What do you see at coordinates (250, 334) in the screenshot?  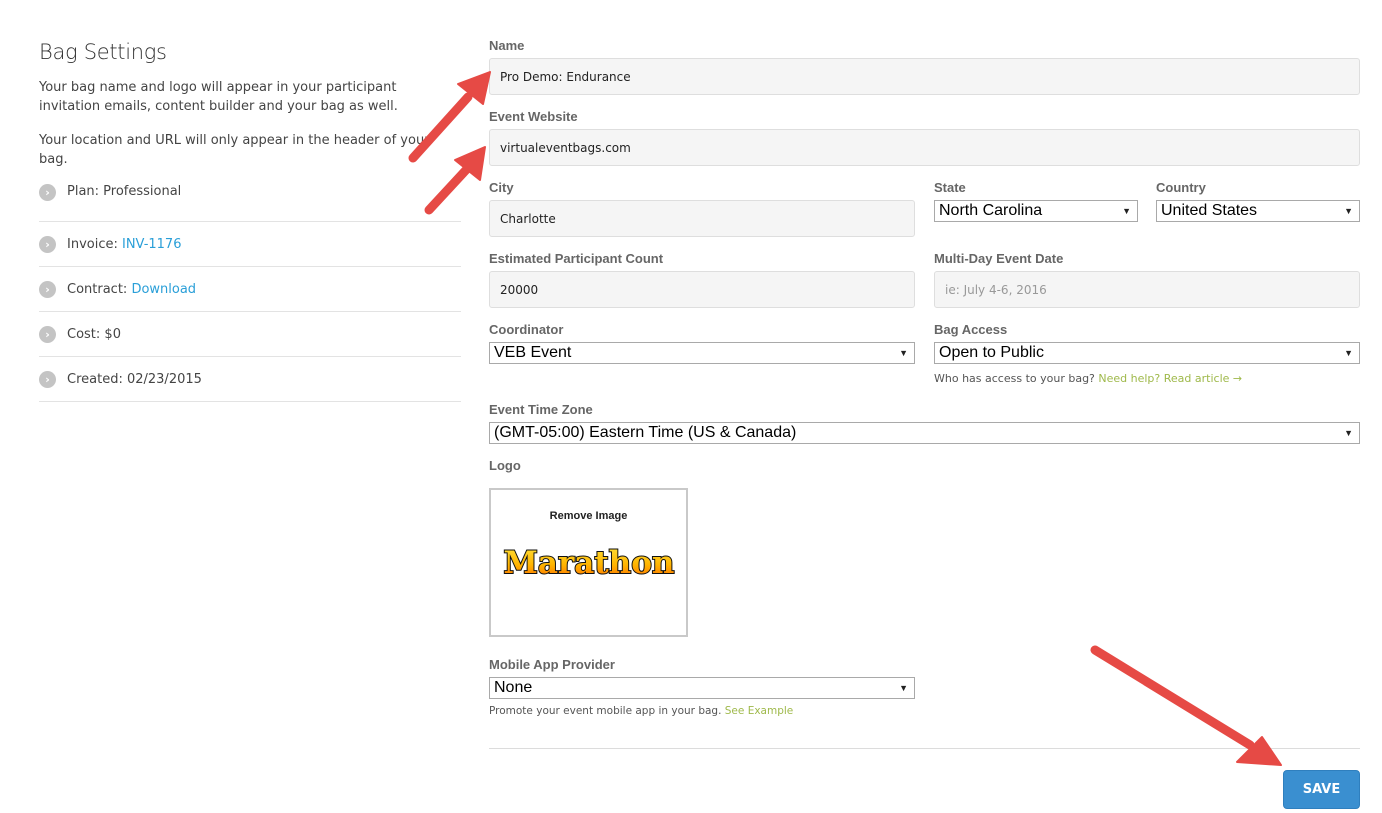 I see `info-item-cost: › Cost: $0` at bounding box center [250, 334].